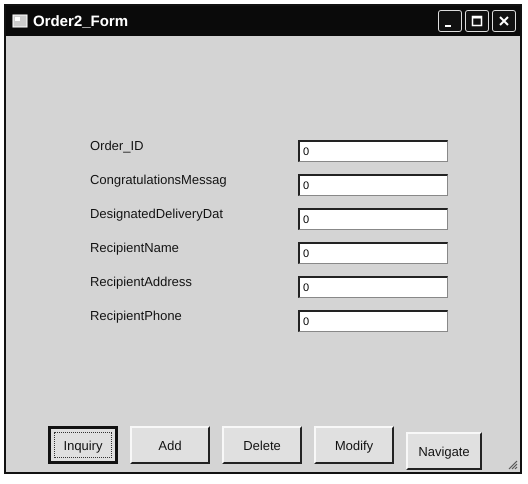  I want to click on field-label: DesignatedDeliveryDat, so click(157, 213).